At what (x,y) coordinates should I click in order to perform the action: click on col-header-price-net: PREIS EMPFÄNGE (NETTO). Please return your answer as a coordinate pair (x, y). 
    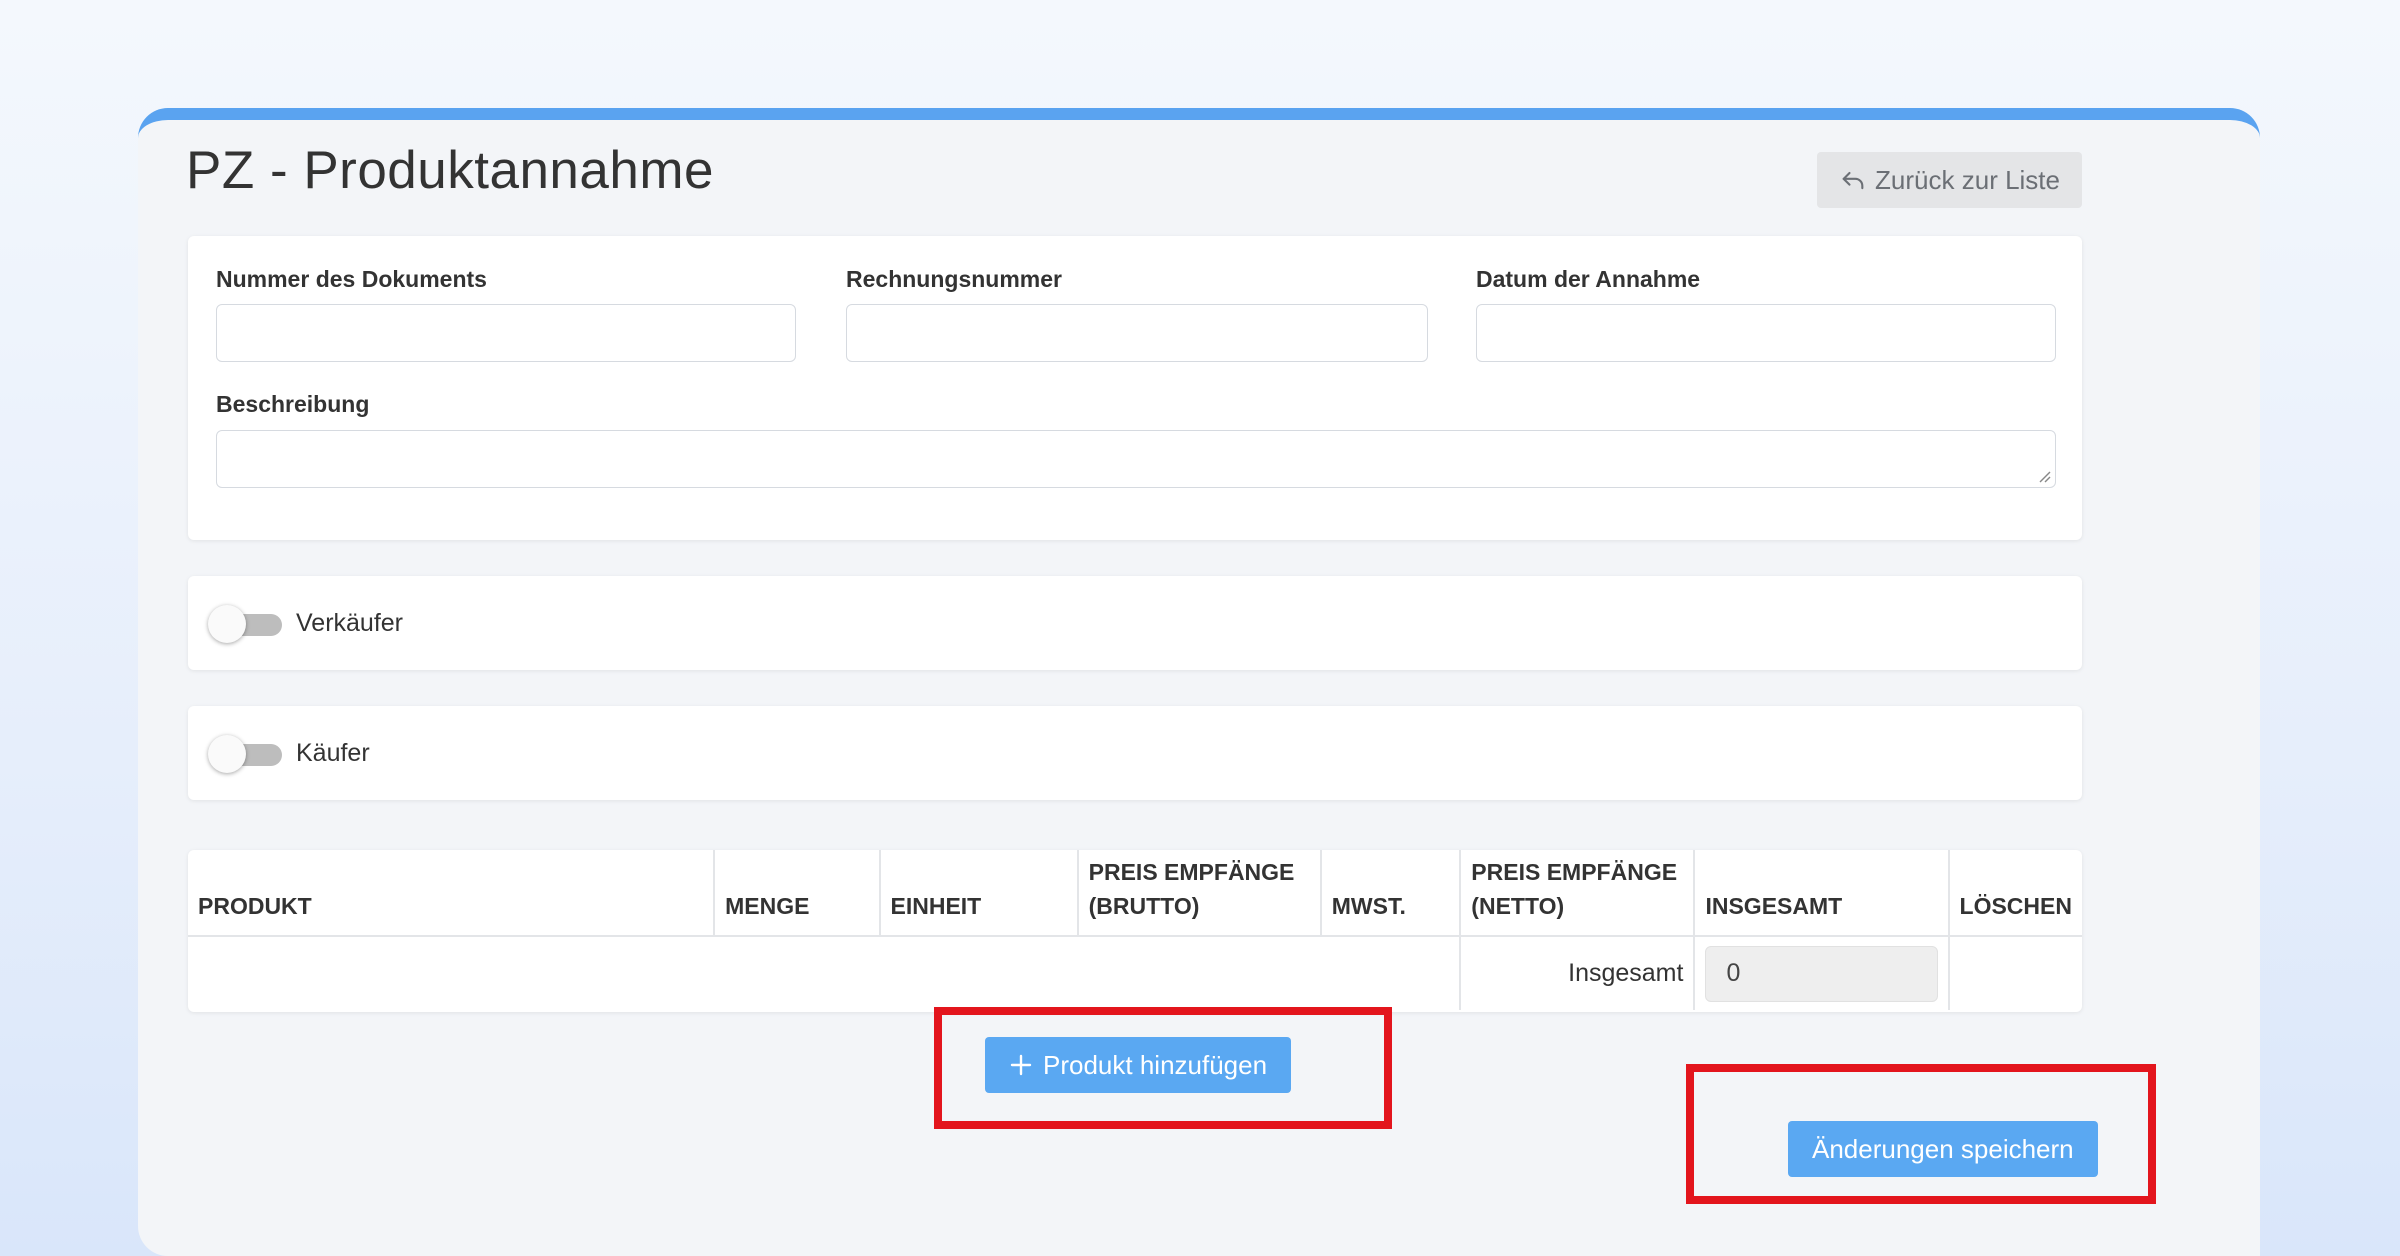
    Looking at the image, I should click on (1578, 893).